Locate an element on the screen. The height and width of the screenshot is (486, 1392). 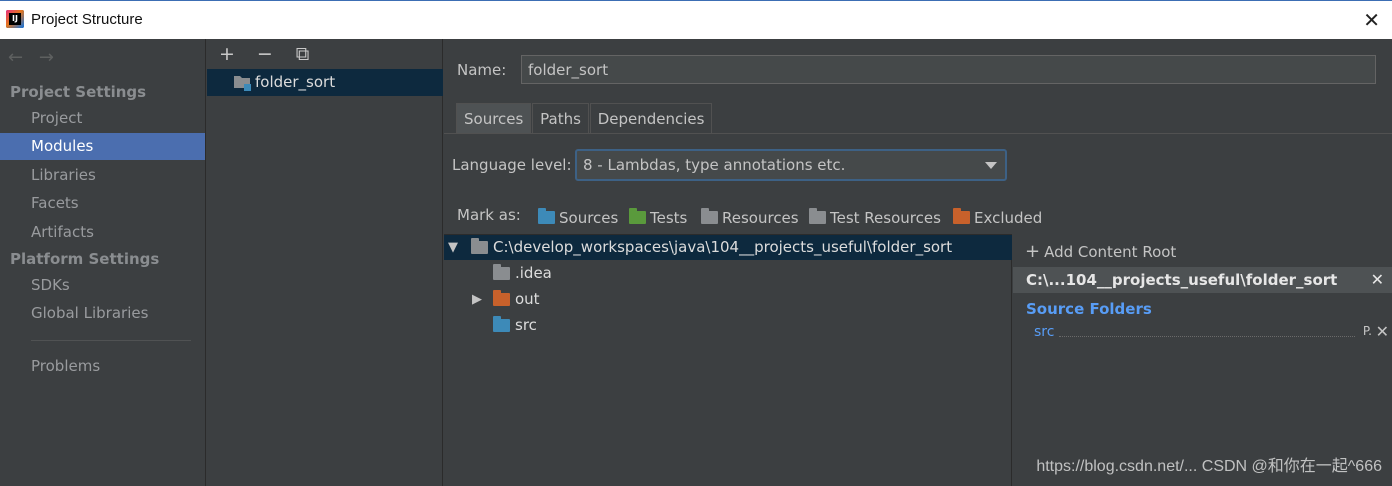
modules-toolbar: + − ⧉ is located at coordinates (269, 56).